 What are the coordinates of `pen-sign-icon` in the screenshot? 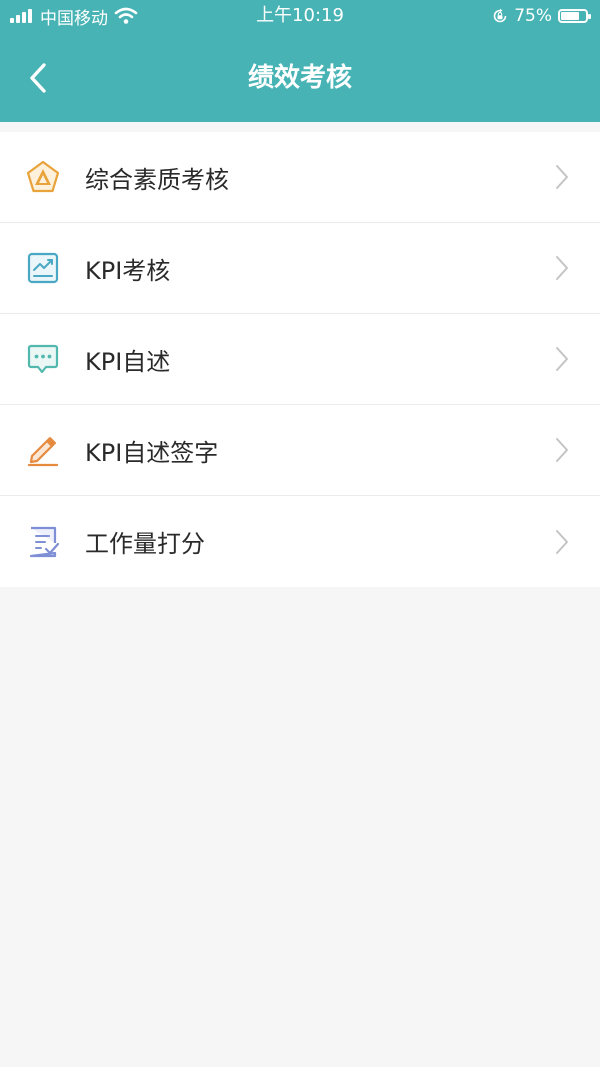 It's located at (43, 450).